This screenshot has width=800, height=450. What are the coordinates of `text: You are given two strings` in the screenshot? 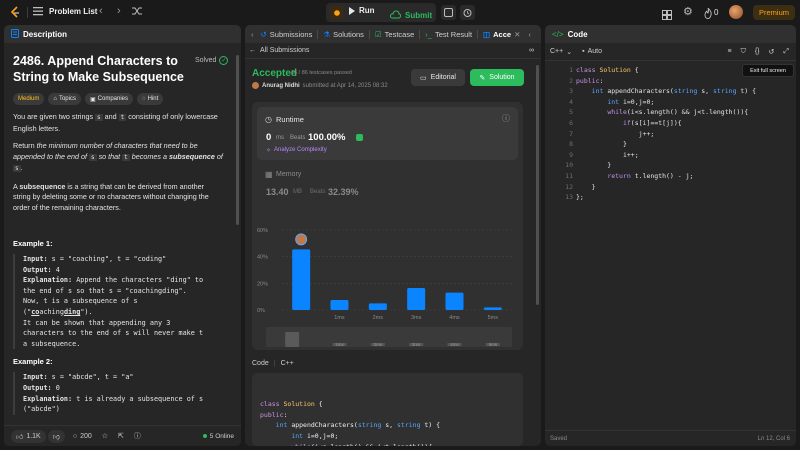 It's located at (53, 116).